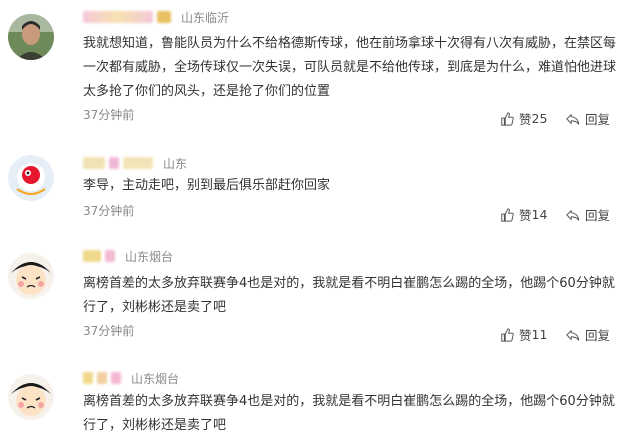  I want to click on user-location: 山东, so click(175, 163).